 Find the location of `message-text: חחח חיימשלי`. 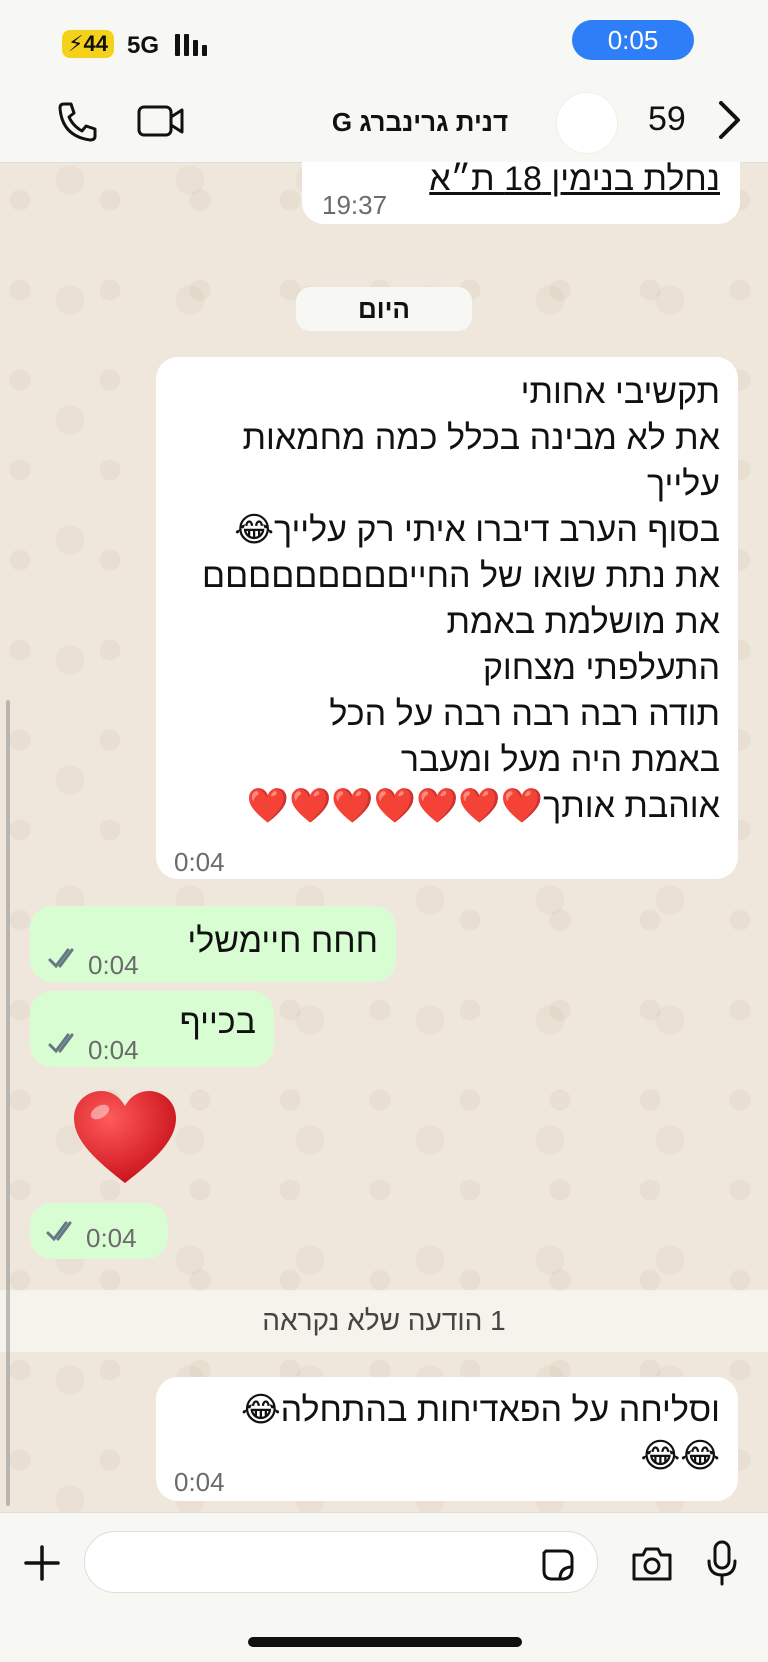

message-text: חחח חיימשלי is located at coordinates (282, 941).